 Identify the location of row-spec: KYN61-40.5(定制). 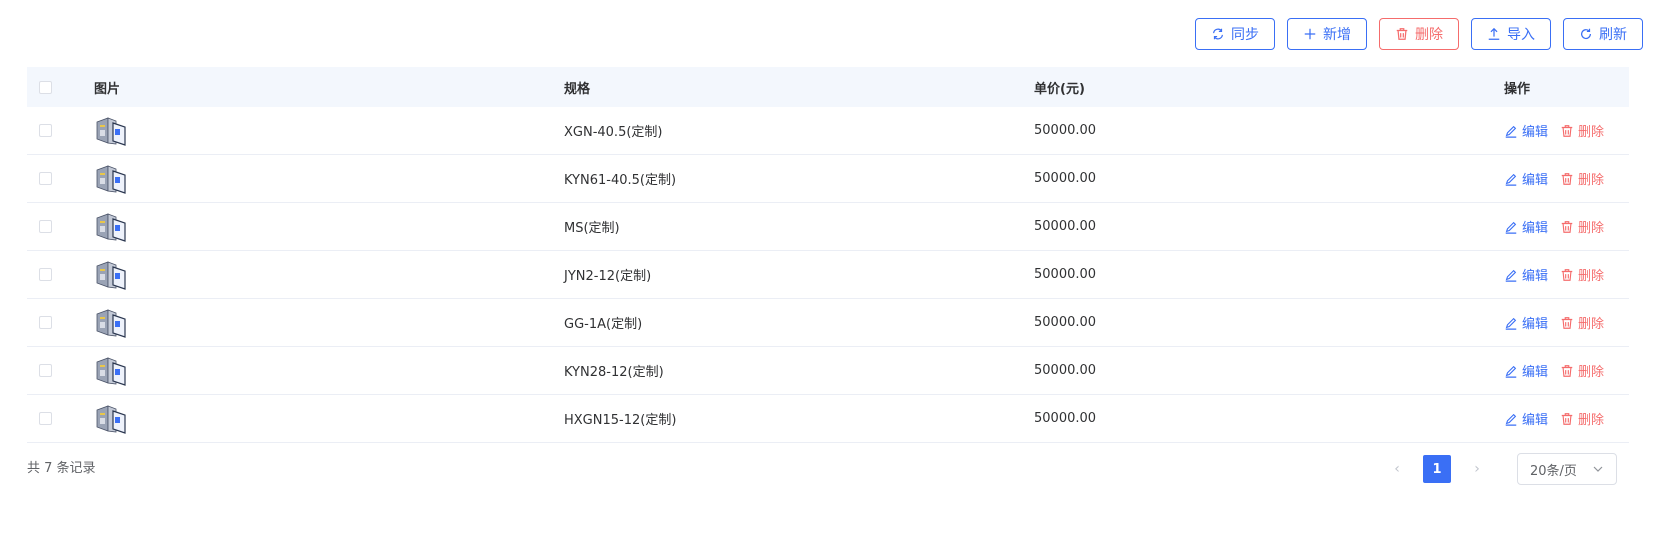
(620, 180).